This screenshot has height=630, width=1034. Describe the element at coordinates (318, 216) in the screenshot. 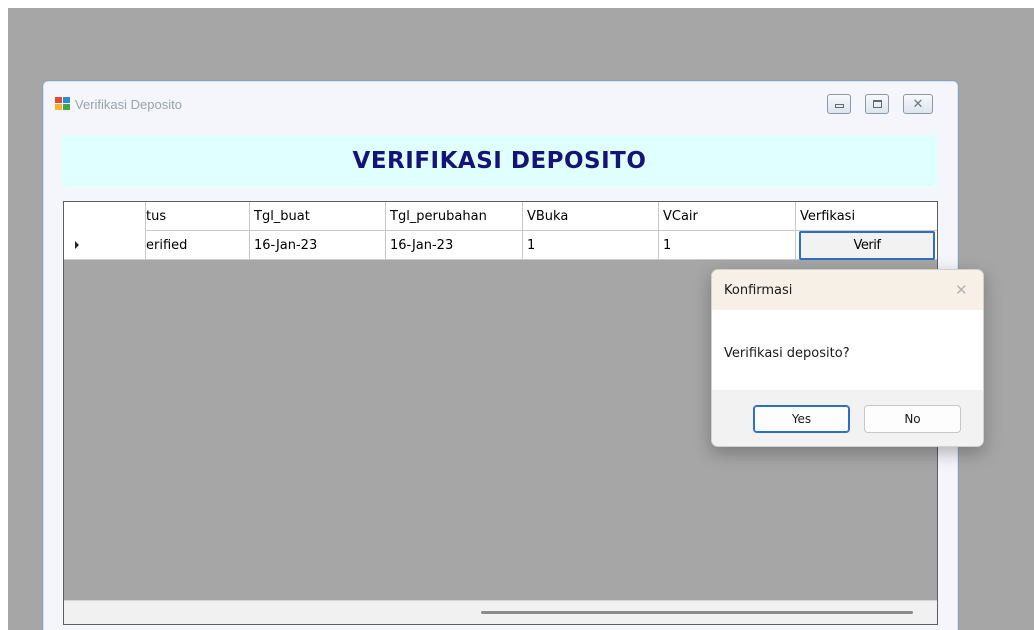

I see `column-header-tgl-buat: Tgl_buat` at that location.